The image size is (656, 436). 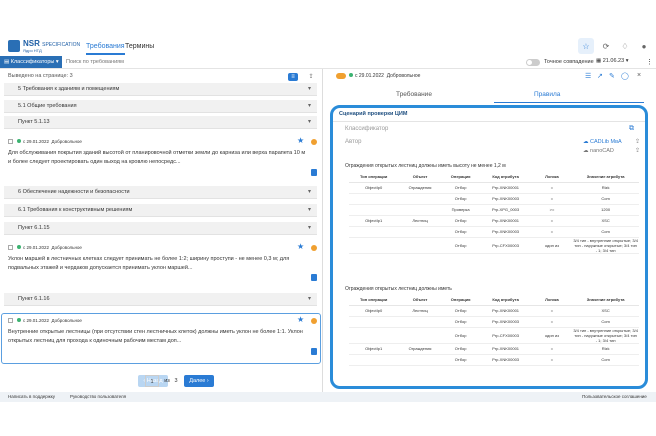 What do you see at coordinates (374, 188) in the screenshot?
I see `table-cell: ObjectIp0` at bounding box center [374, 188].